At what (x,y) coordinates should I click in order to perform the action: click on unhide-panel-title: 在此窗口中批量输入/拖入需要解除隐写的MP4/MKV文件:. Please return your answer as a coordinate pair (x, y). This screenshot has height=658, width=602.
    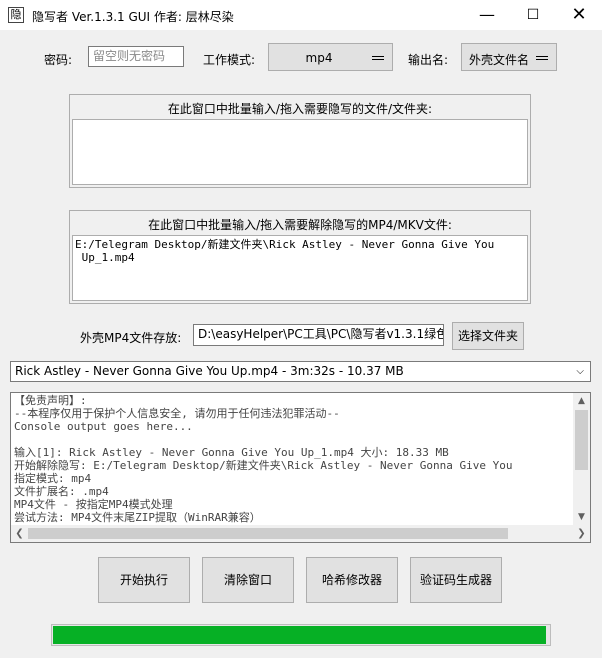
    Looking at the image, I should click on (300, 225).